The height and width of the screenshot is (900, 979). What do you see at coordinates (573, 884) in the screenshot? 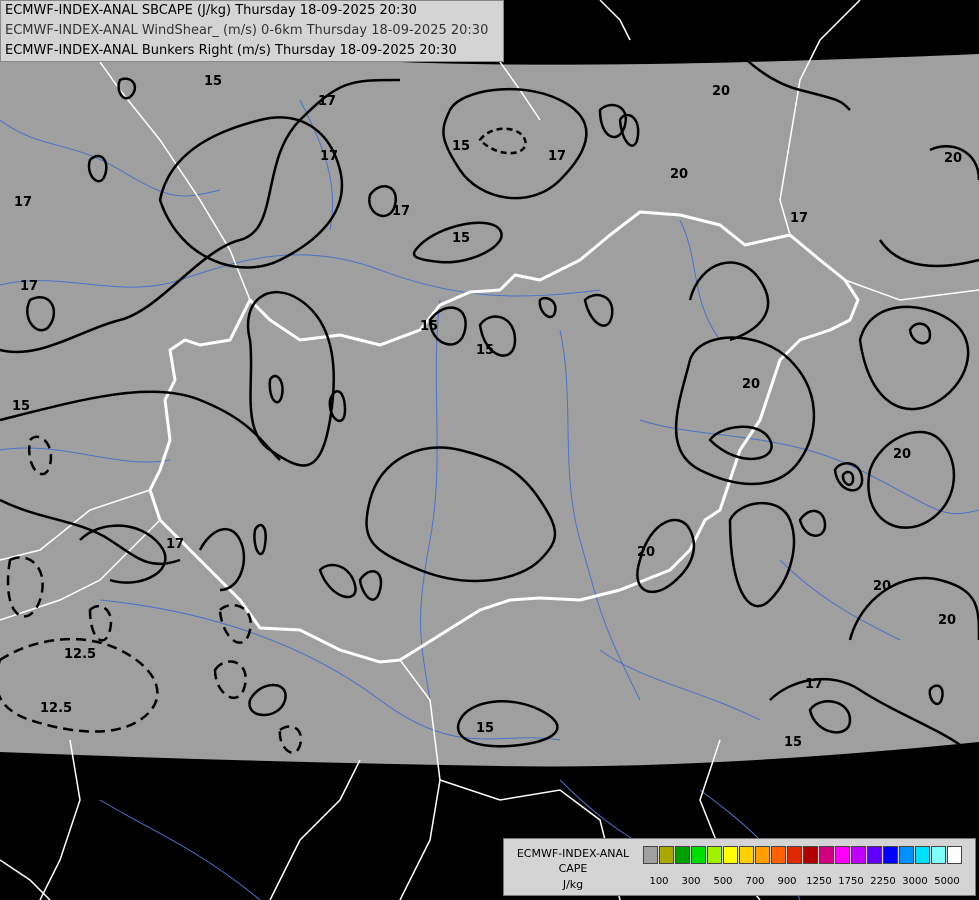
I see `legend-unit: J/kg` at bounding box center [573, 884].